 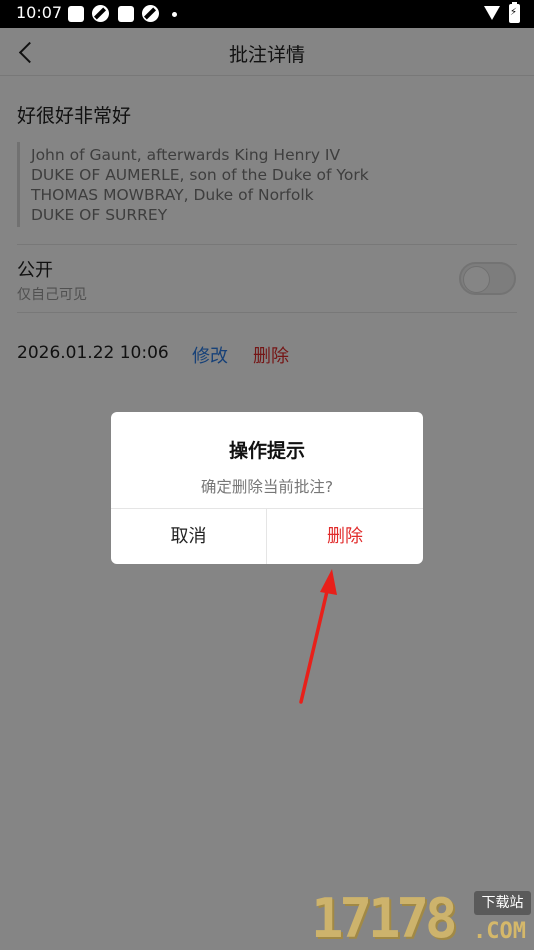 I want to click on cancel-button: 取消, so click(x=188, y=536).